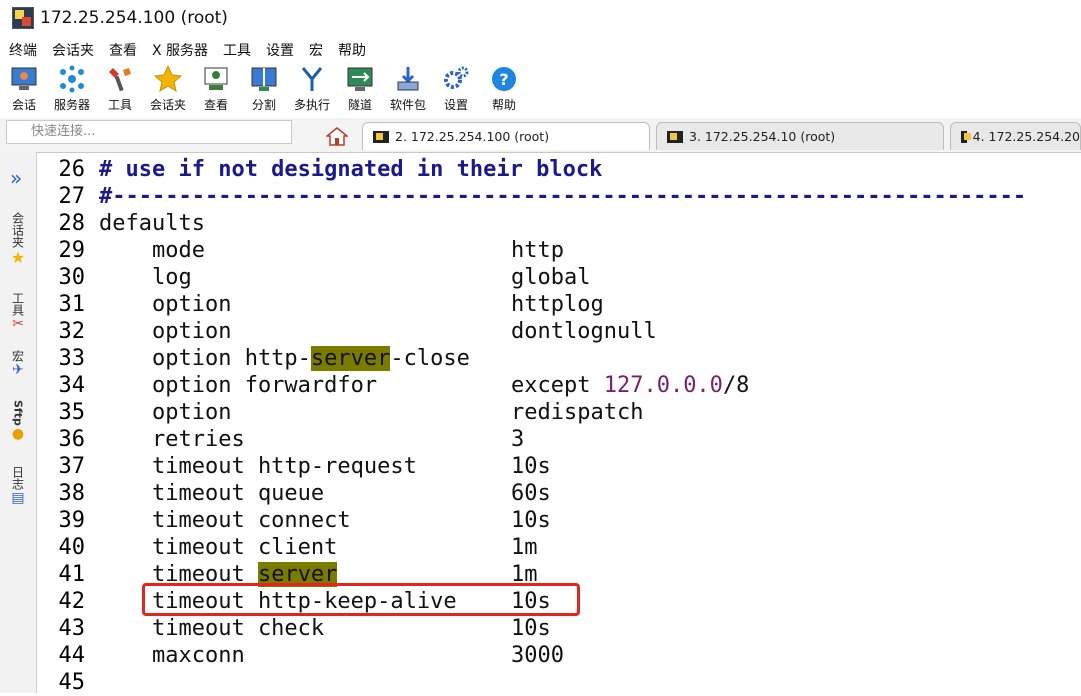 The width and height of the screenshot is (1081, 696). What do you see at coordinates (360, 79) in the screenshot?
I see `tunnel-icon` at bounding box center [360, 79].